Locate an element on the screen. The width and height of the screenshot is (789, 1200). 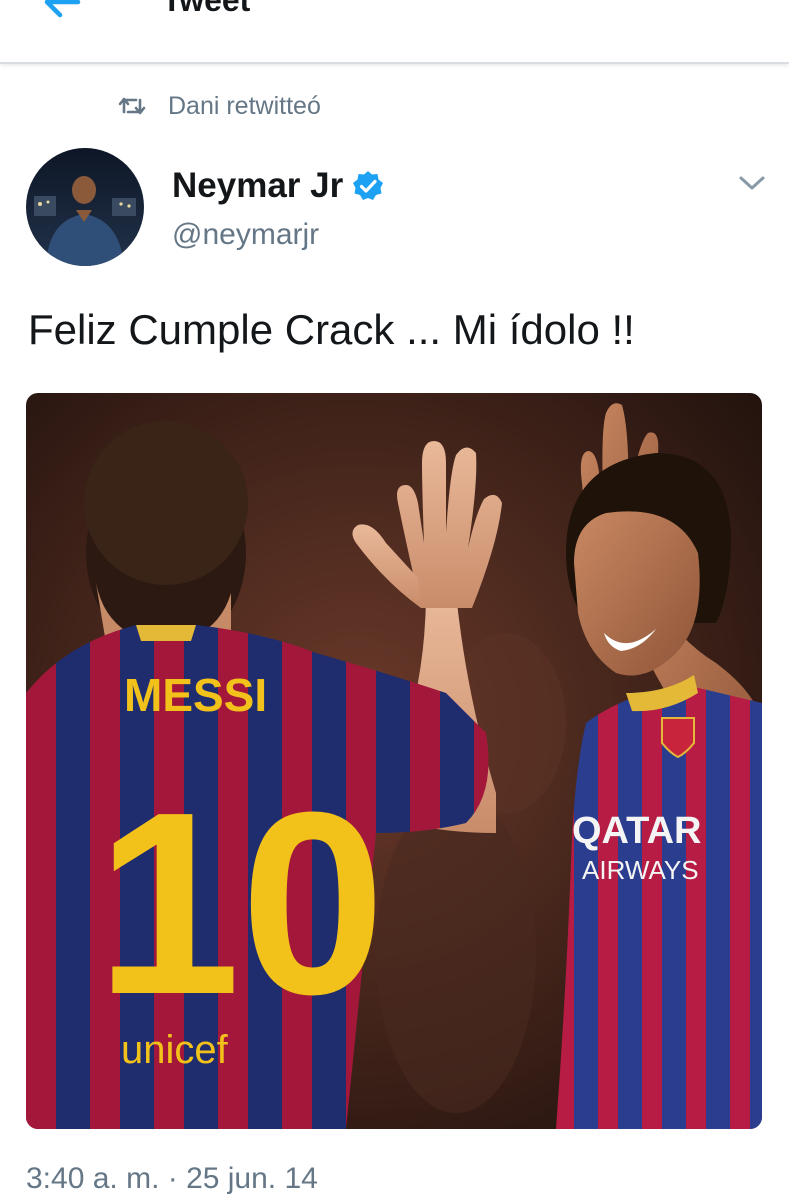
avatar is located at coordinates (85, 207).